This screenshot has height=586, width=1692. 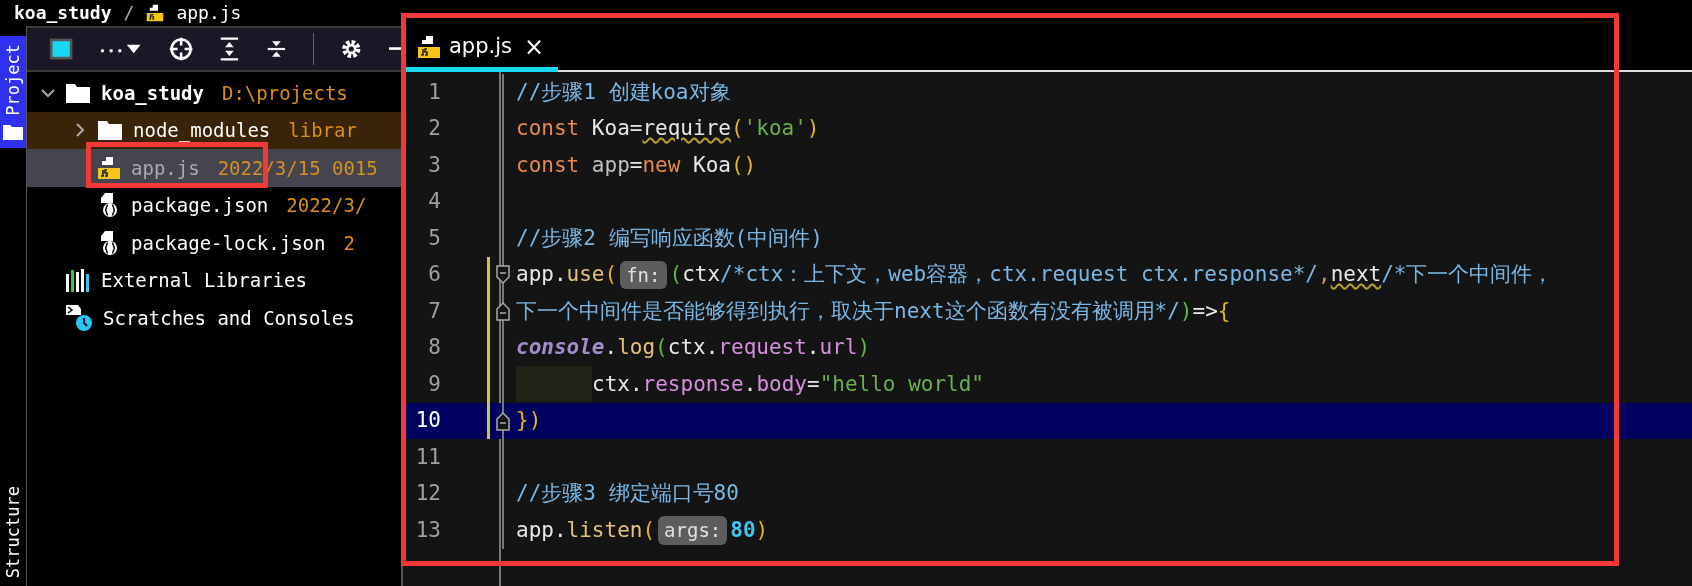 What do you see at coordinates (214, 93) in the screenshot?
I see `tree-item: koa_study D:\projects` at bounding box center [214, 93].